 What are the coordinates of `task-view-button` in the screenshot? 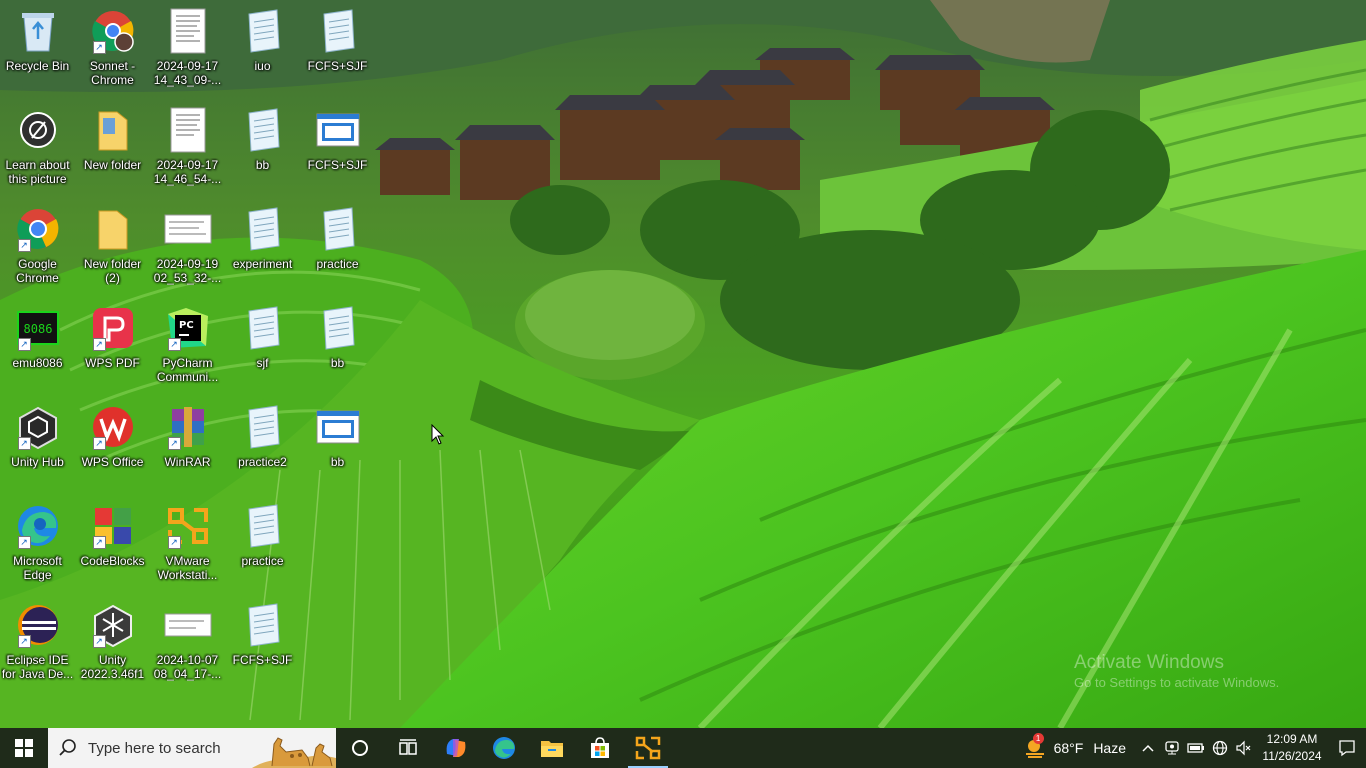 It's located at (408, 748).